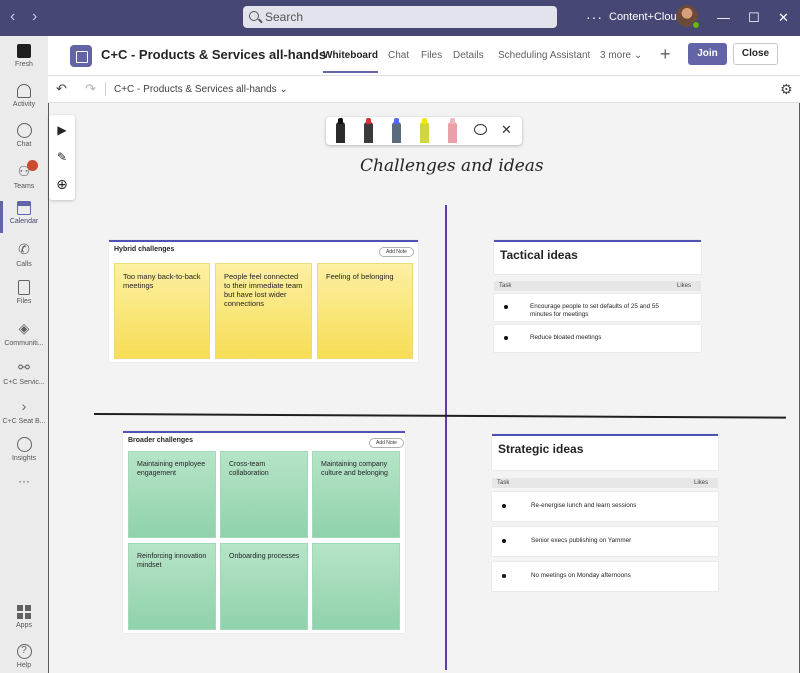 The image size is (800, 673). I want to click on tab-details: Details, so click(468, 55).